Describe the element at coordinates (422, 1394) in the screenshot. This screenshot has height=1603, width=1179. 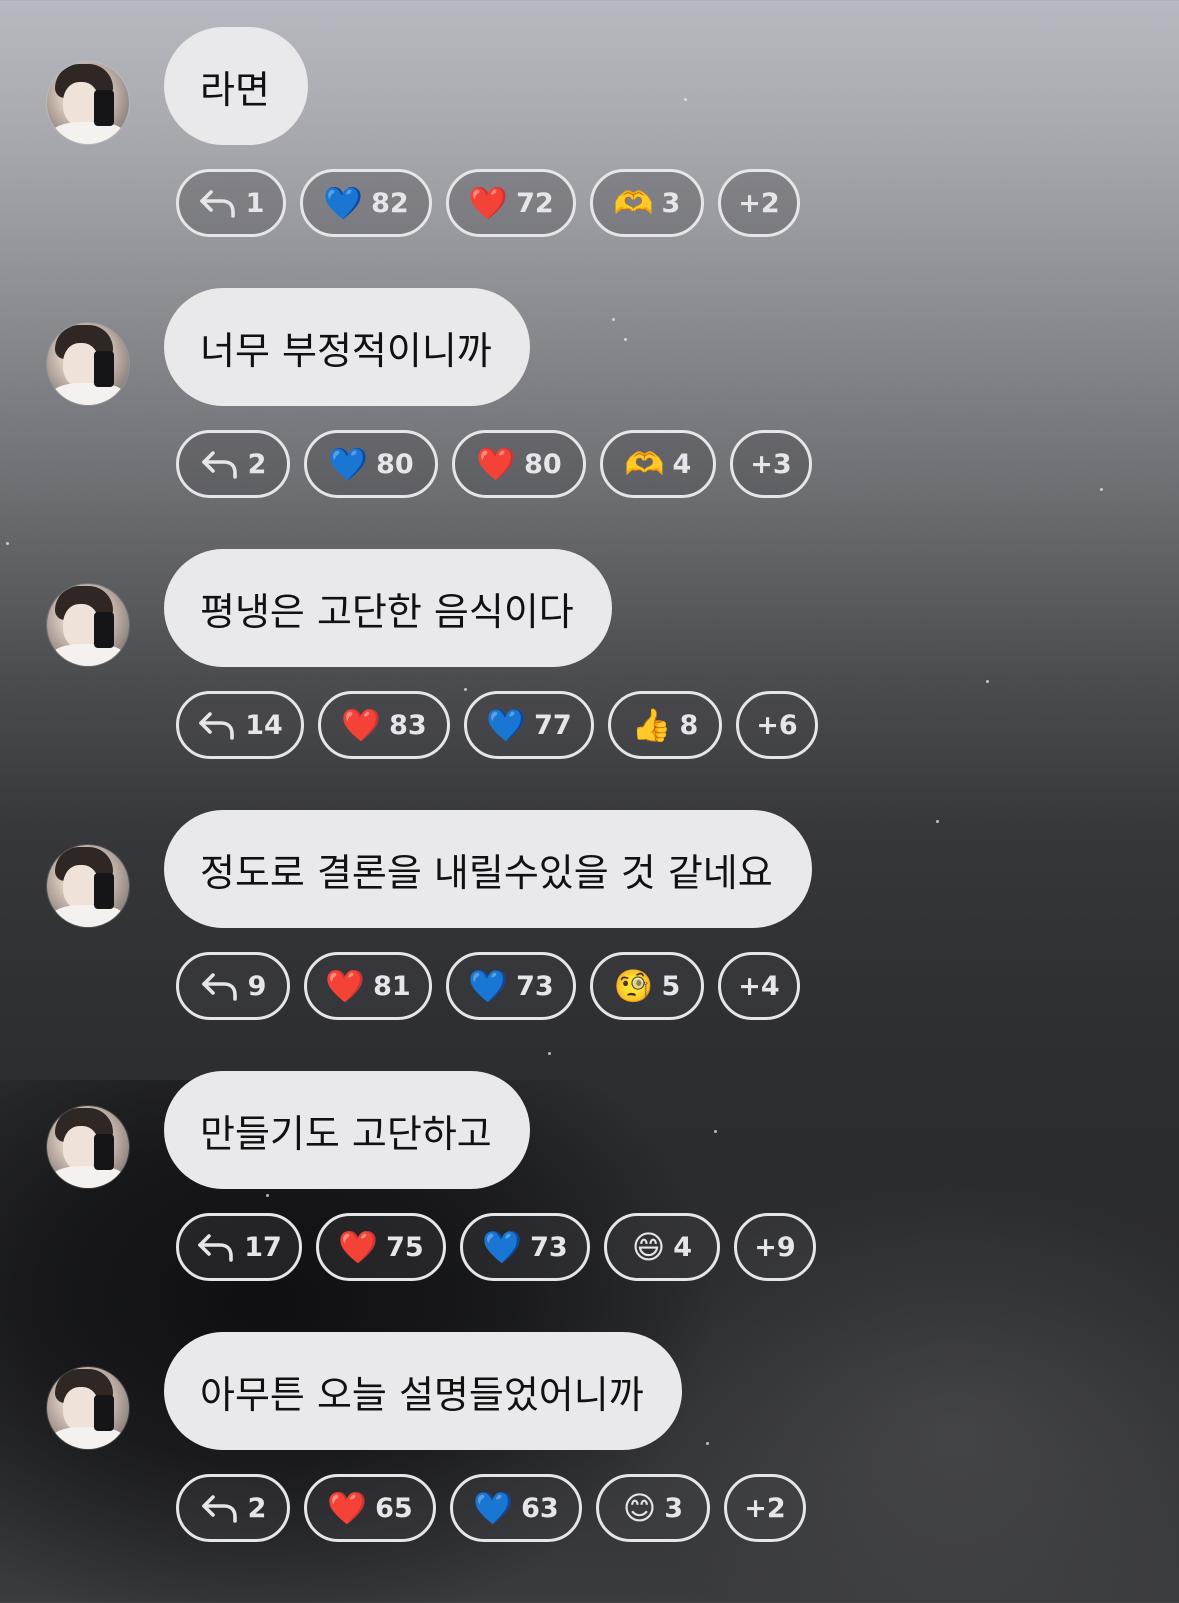
I see `message-text: 아무튼 오늘 설명들었어니까` at that location.